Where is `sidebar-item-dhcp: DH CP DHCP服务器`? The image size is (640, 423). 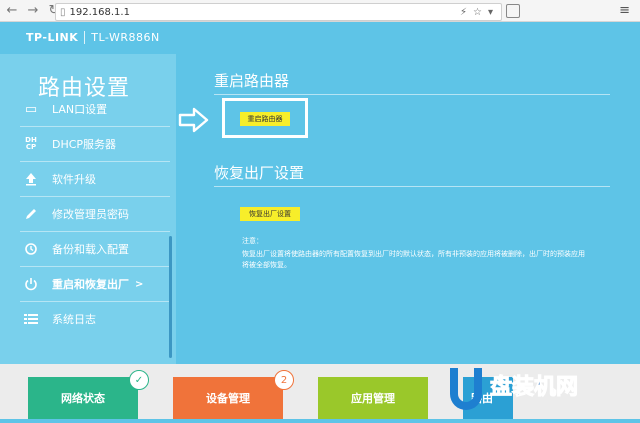 sidebar-item-dhcp: DH CP DHCP服务器 is located at coordinates (95, 143).